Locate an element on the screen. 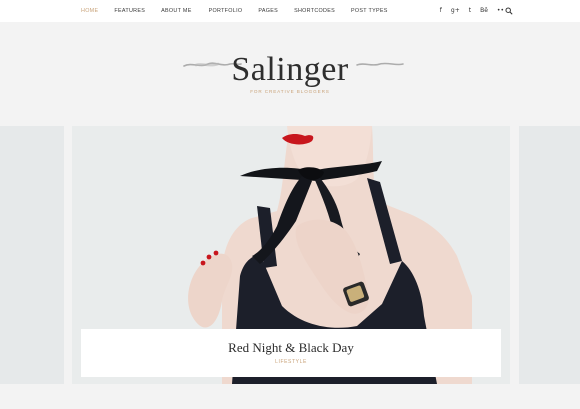  site-logo: Salinger is located at coordinates (290, 70).